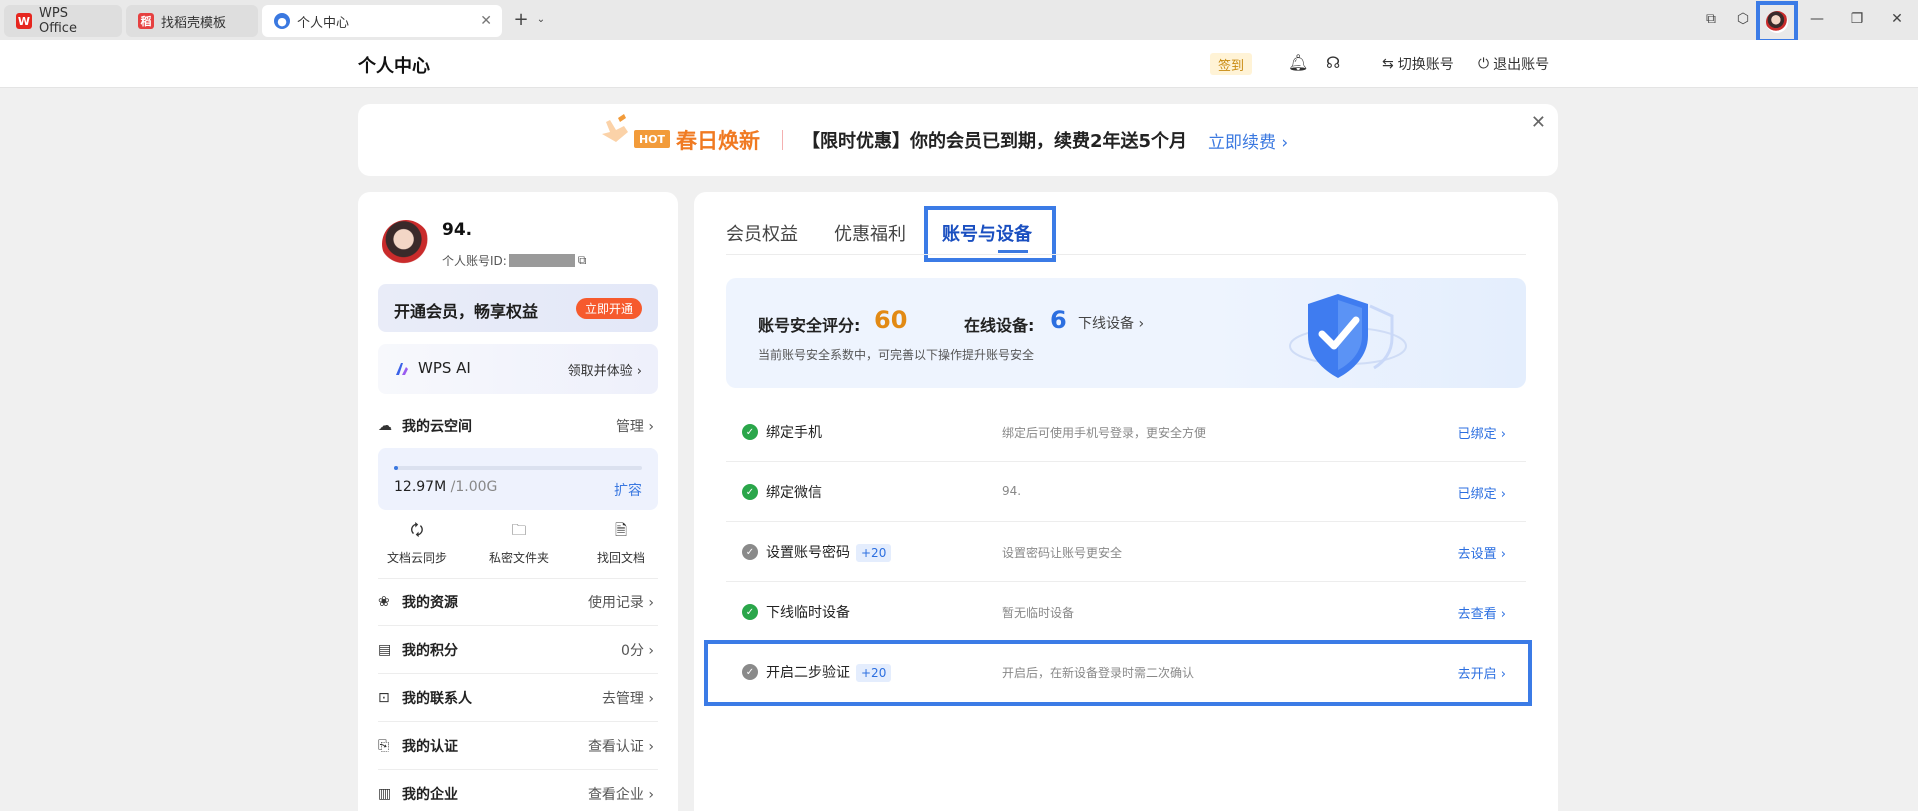  Describe the element at coordinates (430, 795) in the screenshot. I see `menu-label: 我的企业` at that location.